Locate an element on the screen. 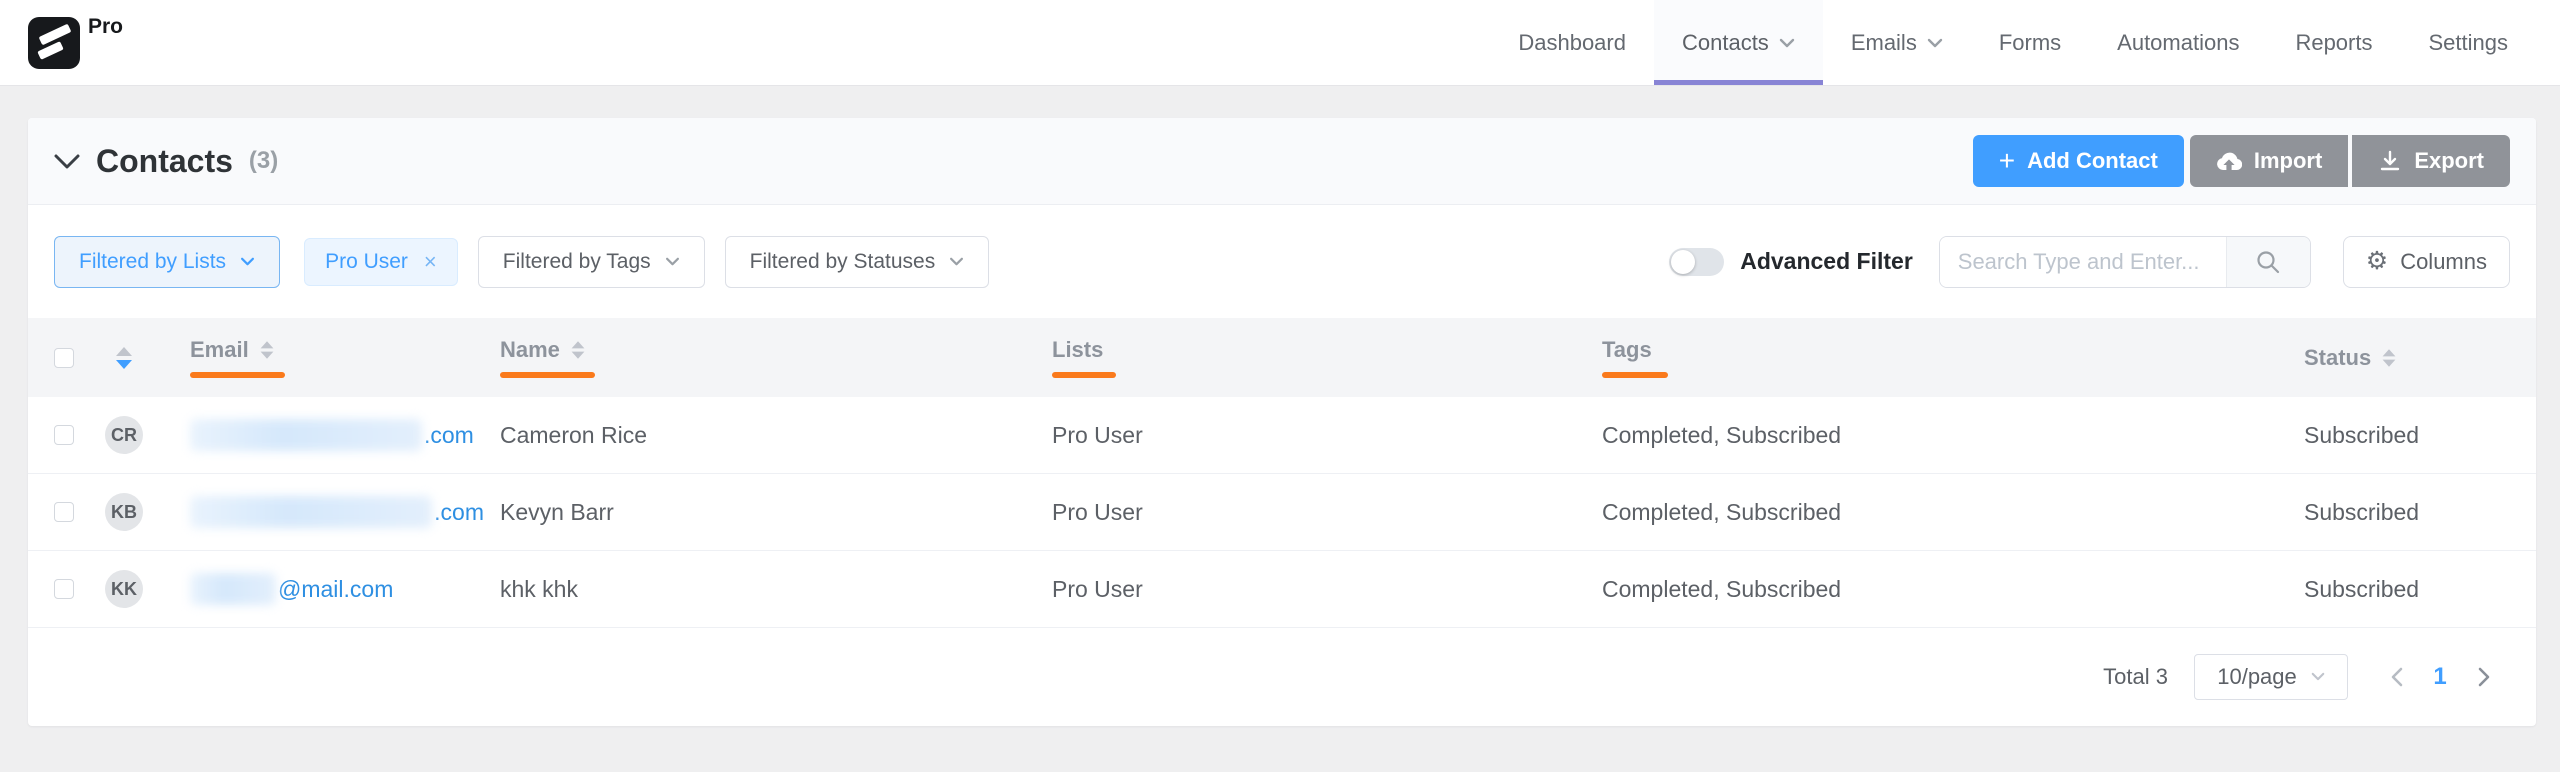 This screenshot has height=772, width=2560. brand: Pro is located at coordinates (75, 42).